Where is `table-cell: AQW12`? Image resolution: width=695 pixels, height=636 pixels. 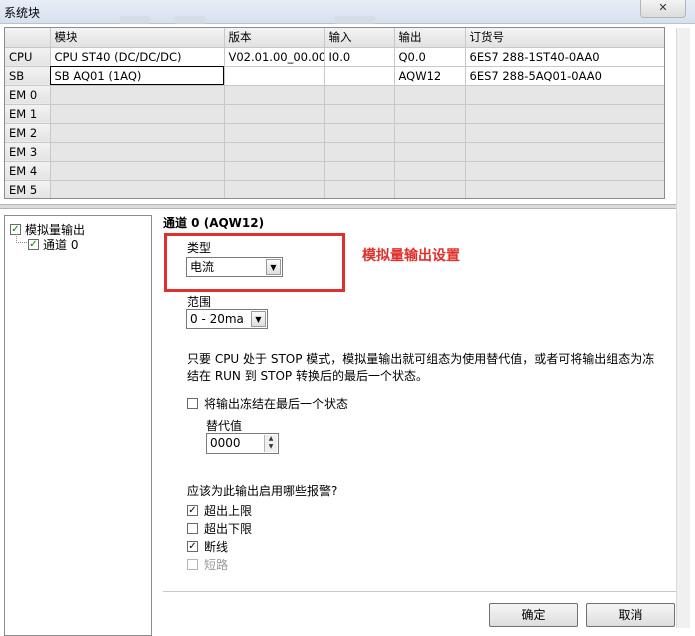
table-cell: AQW12 is located at coordinates (430, 76).